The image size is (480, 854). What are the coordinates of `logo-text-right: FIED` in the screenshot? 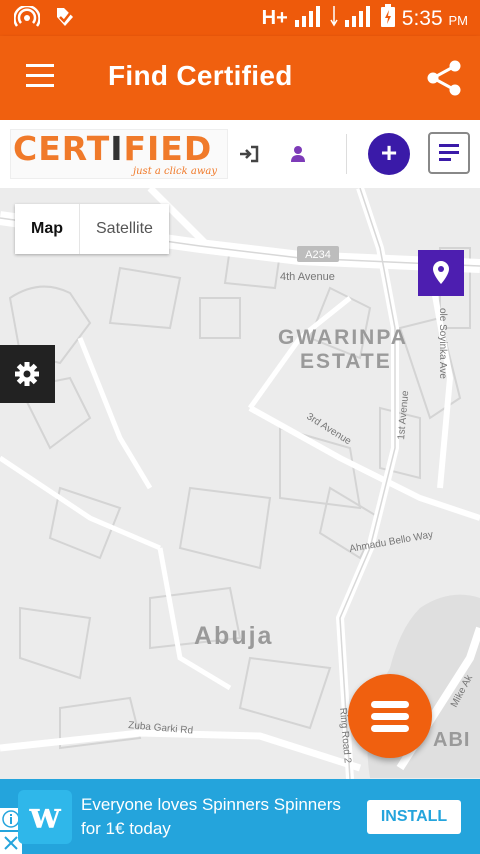 It's located at (168, 148).